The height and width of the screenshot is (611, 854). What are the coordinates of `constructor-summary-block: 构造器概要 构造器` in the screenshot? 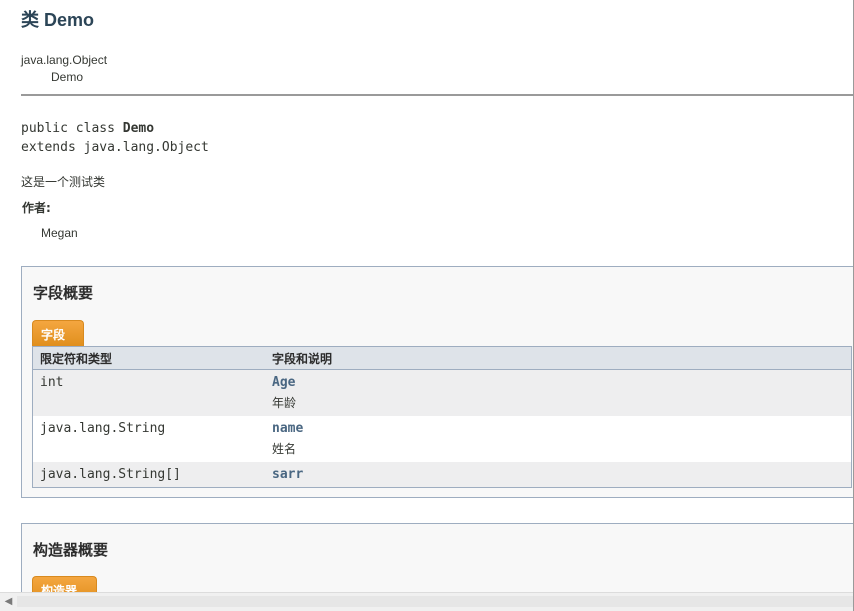 It's located at (437, 557).